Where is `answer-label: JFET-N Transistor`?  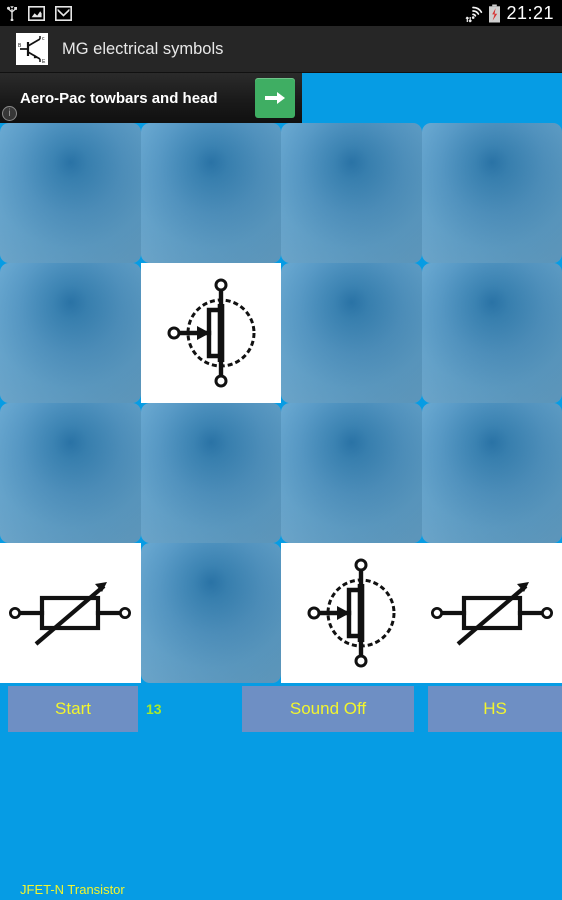 answer-label: JFET-N Transistor is located at coordinates (72, 889).